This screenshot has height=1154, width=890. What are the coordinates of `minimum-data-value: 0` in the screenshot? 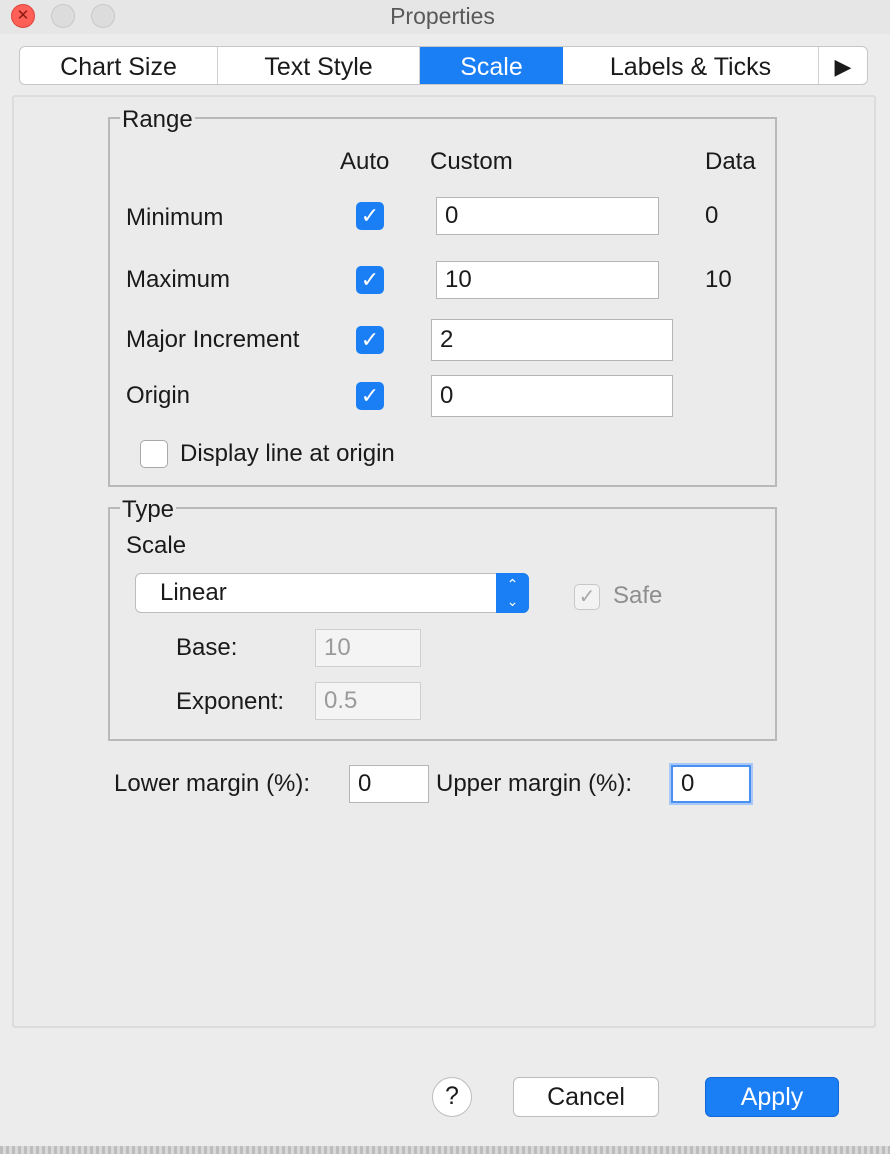 It's located at (712, 215).